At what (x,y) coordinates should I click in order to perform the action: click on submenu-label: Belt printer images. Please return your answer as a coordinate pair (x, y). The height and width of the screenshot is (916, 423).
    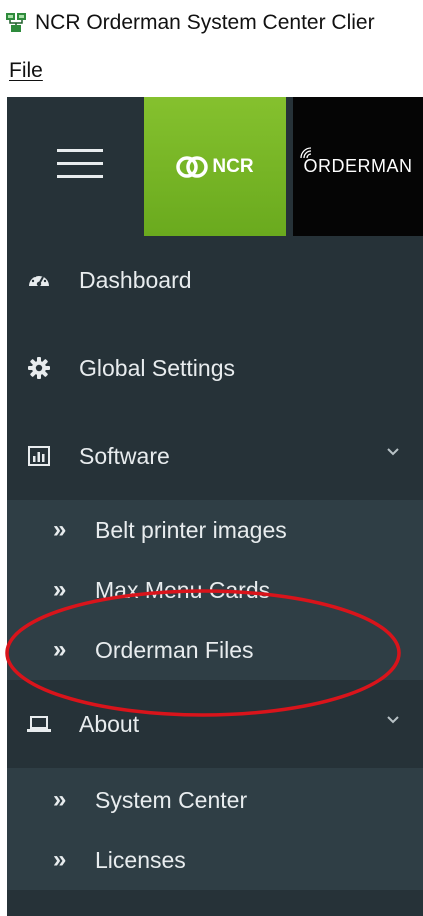
    Looking at the image, I should click on (191, 529).